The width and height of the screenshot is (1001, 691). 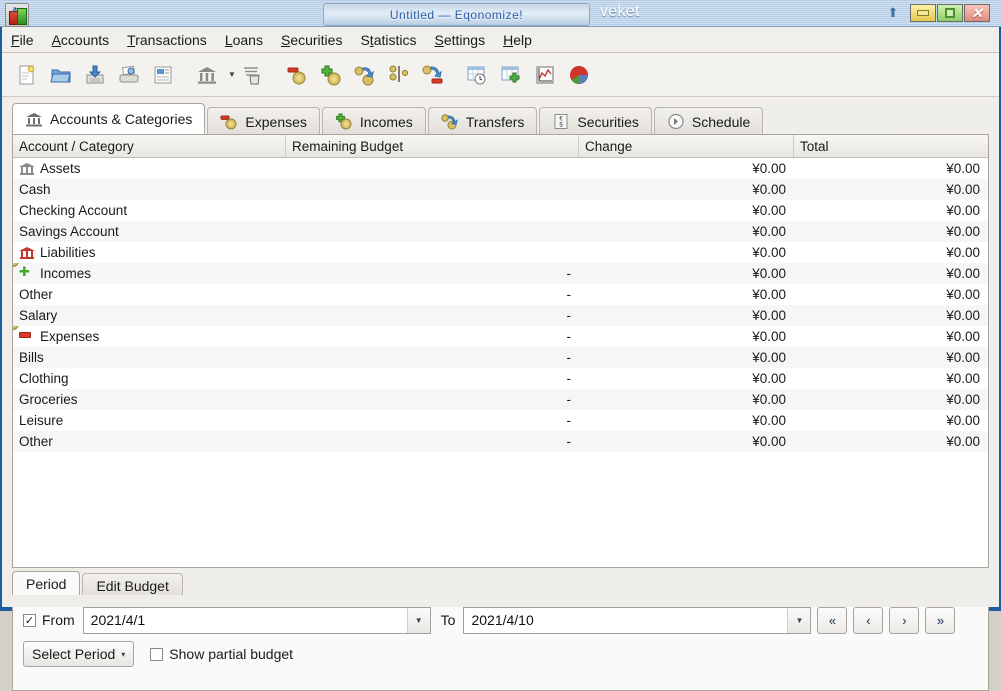 I want to click on cell-account-category: ✚ Incomes, so click(x=149, y=273).